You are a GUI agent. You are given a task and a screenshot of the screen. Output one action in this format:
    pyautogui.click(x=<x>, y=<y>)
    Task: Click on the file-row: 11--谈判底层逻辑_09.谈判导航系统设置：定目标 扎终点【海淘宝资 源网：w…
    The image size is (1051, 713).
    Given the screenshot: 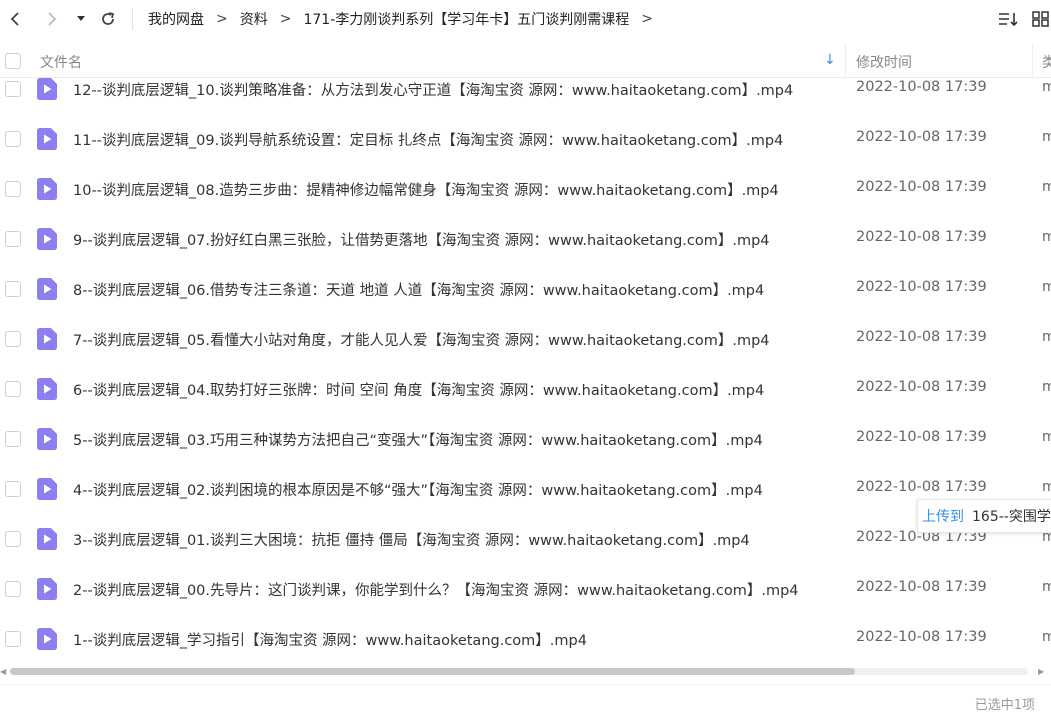 What is the action you would take?
    pyautogui.click(x=525, y=139)
    